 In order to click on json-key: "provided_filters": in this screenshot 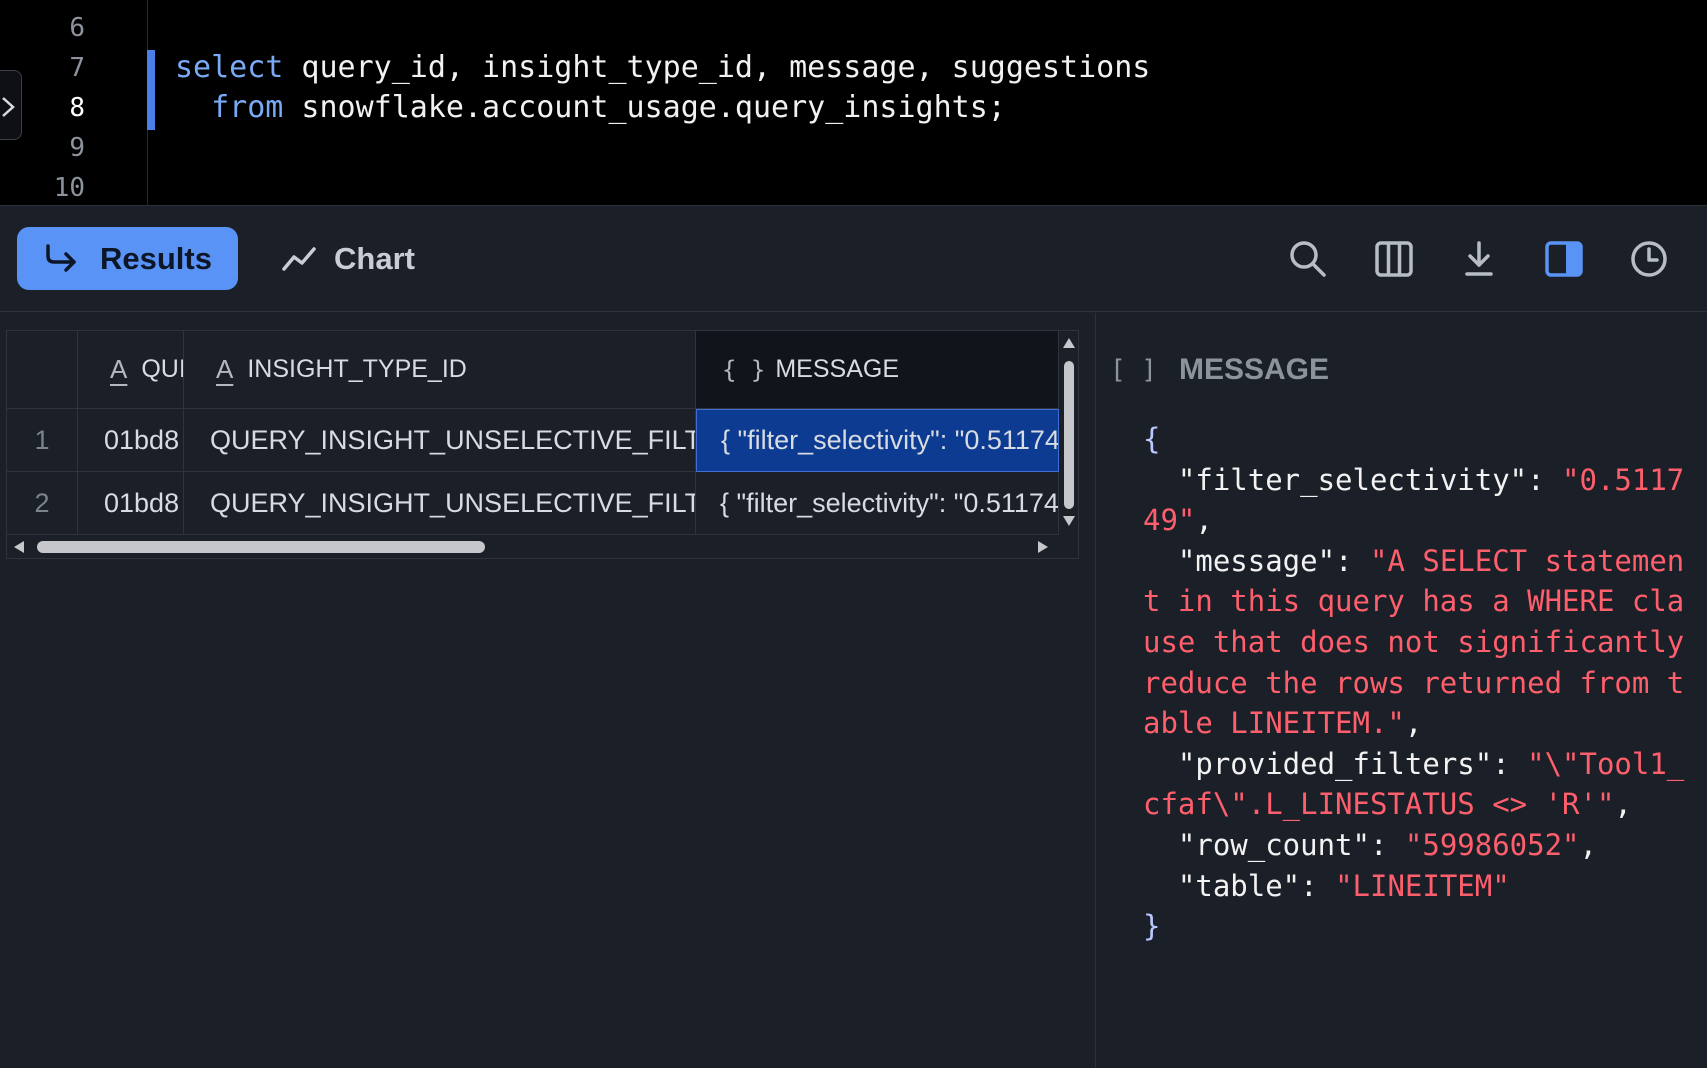, I will do `click(1335, 763)`.